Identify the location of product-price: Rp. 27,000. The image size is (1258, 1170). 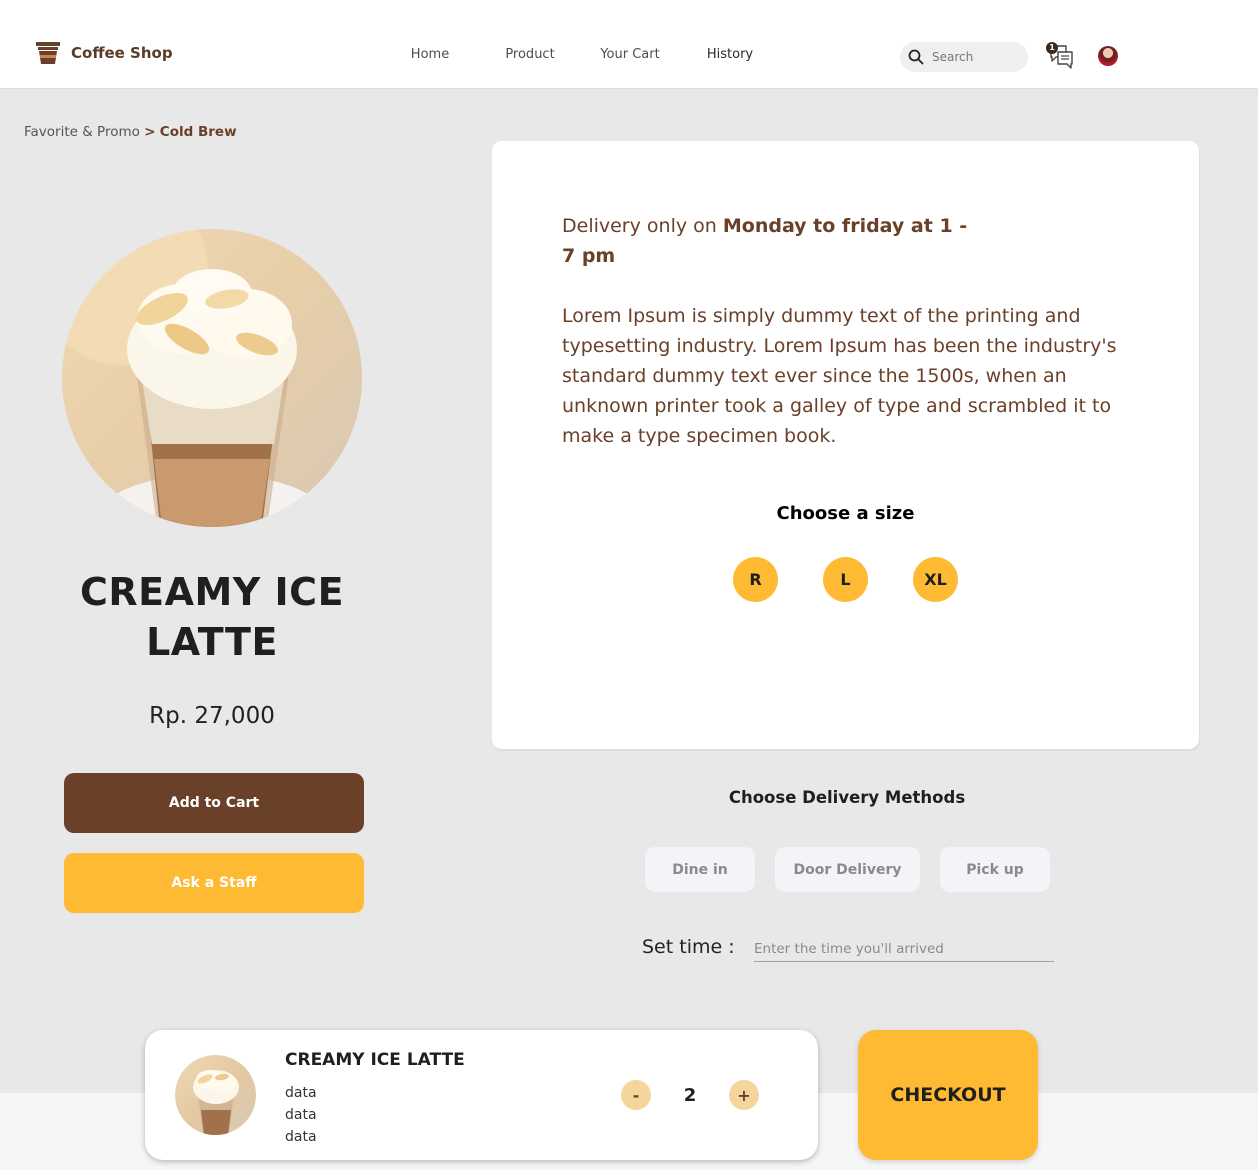
(212, 716).